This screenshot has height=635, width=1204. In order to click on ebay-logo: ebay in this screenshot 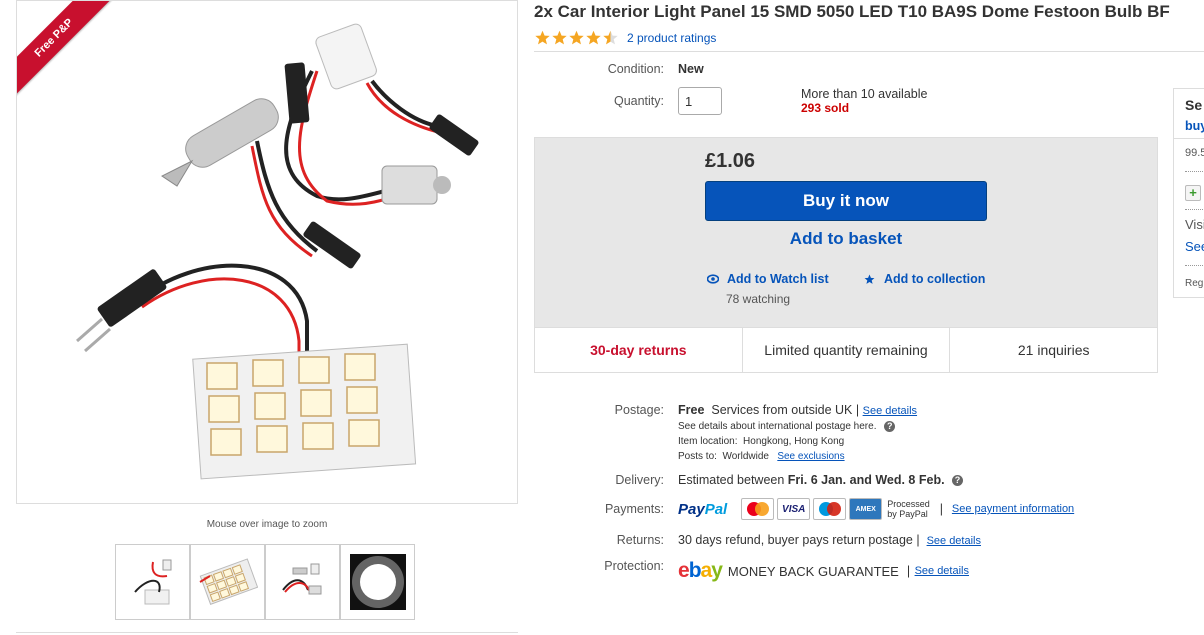, I will do `click(700, 570)`.